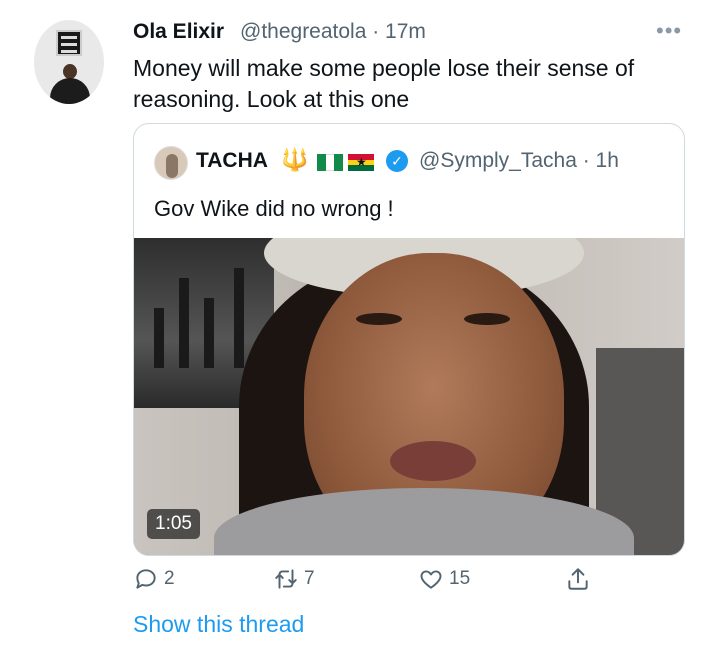 Image resolution: width=720 pixels, height=654 pixels. Describe the element at coordinates (286, 579) in the screenshot. I see `retweet-icon` at that location.